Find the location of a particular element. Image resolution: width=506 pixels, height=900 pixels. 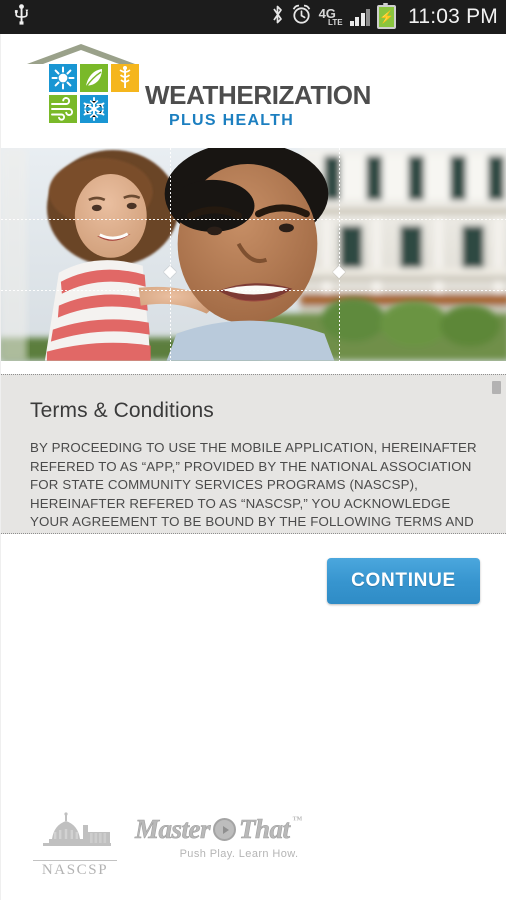

brand-tagline: PLUS HEALTH is located at coordinates (232, 120).